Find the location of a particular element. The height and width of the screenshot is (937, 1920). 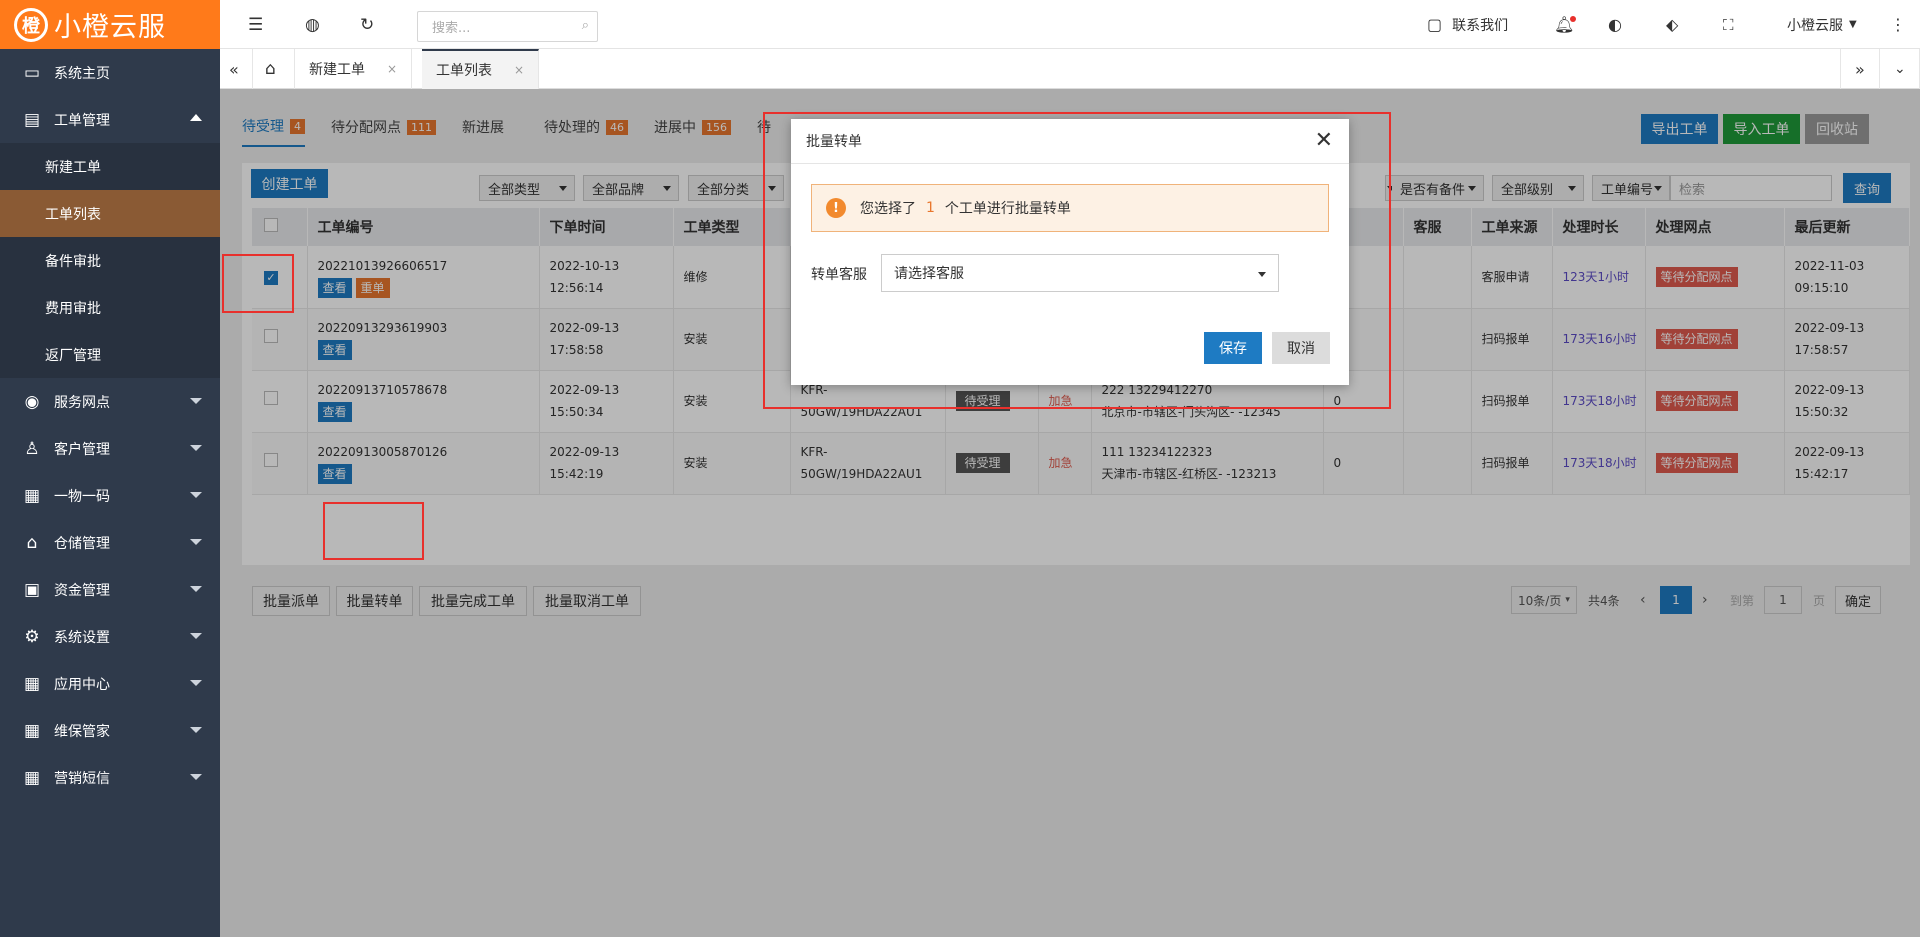

sidebar-item-label: 工单管理 is located at coordinates (82, 120).